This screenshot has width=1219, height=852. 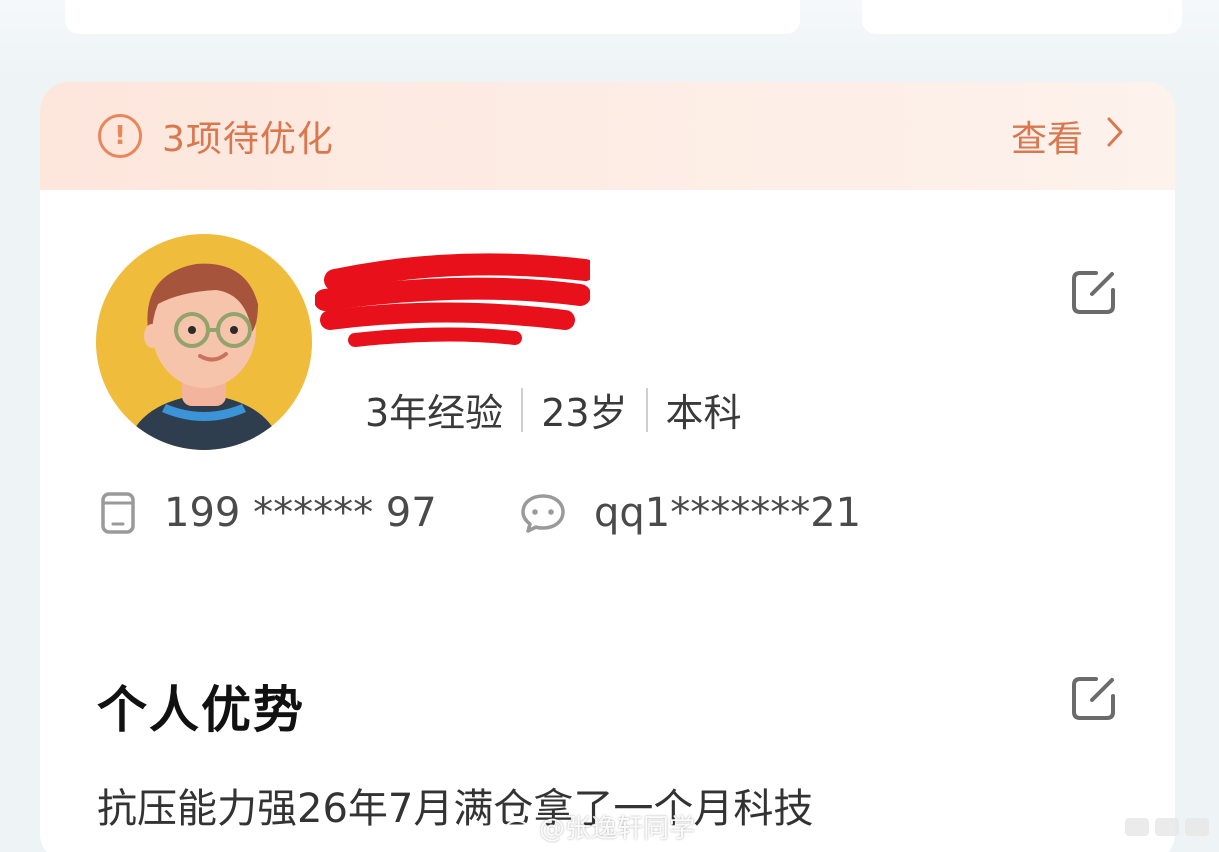 I want to click on view-link: 查看, so click(x=1068, y=136).